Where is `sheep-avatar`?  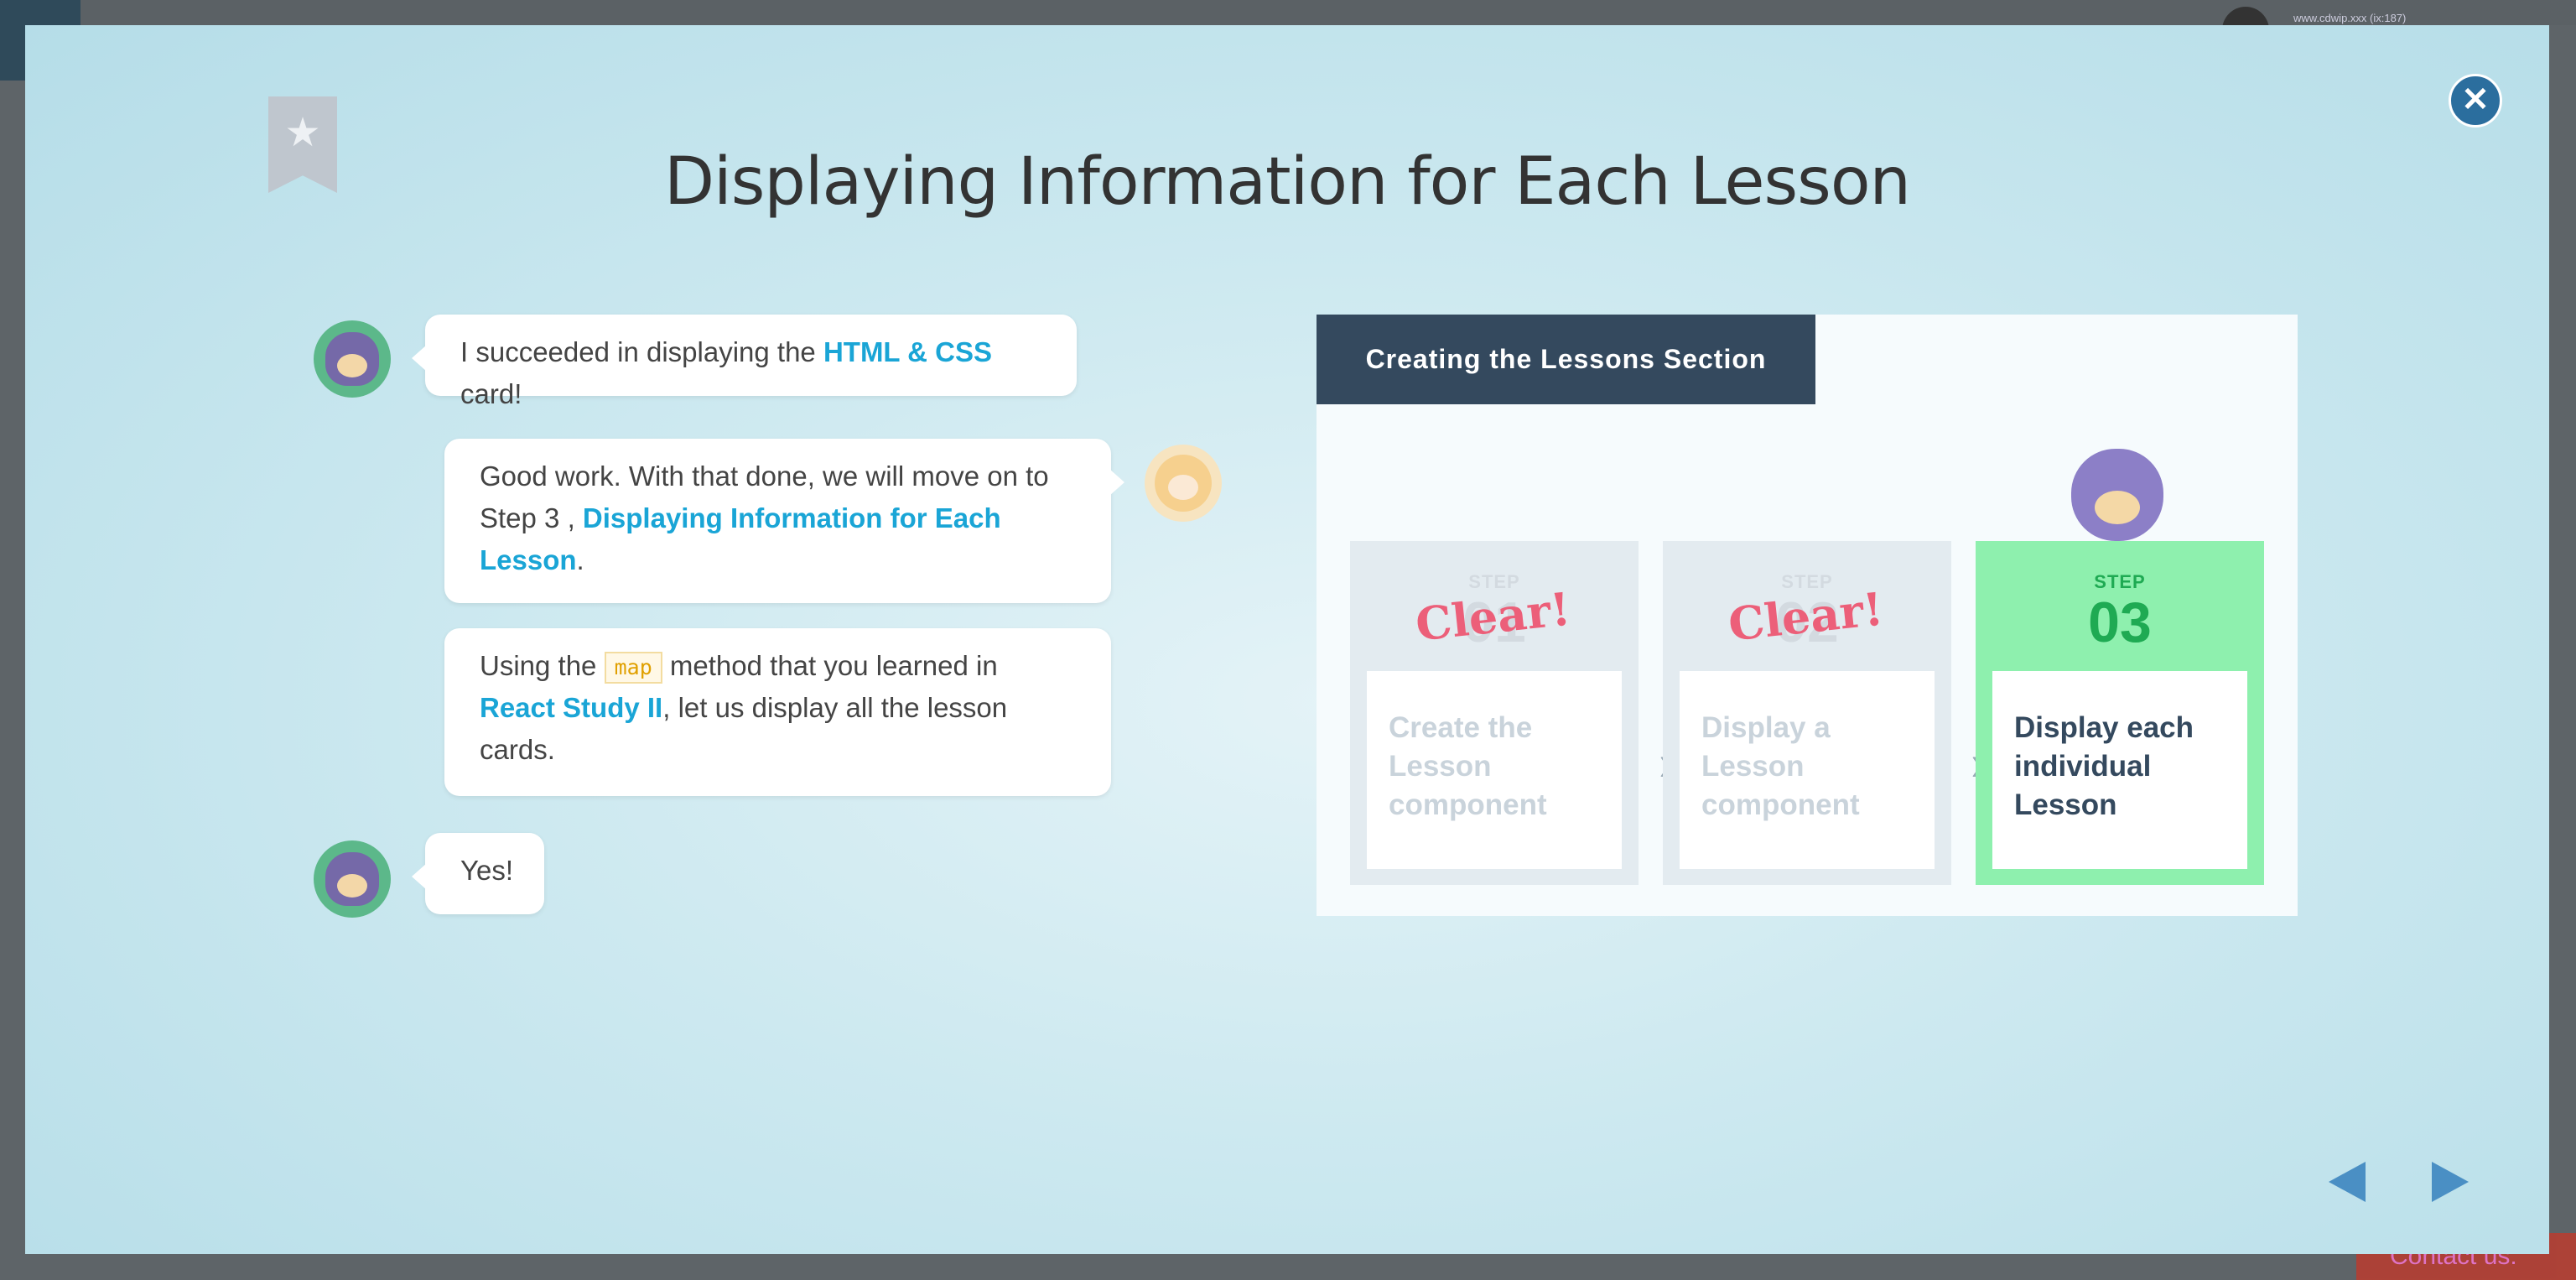 sheep-avatar is located at coordinates (1183, 483).